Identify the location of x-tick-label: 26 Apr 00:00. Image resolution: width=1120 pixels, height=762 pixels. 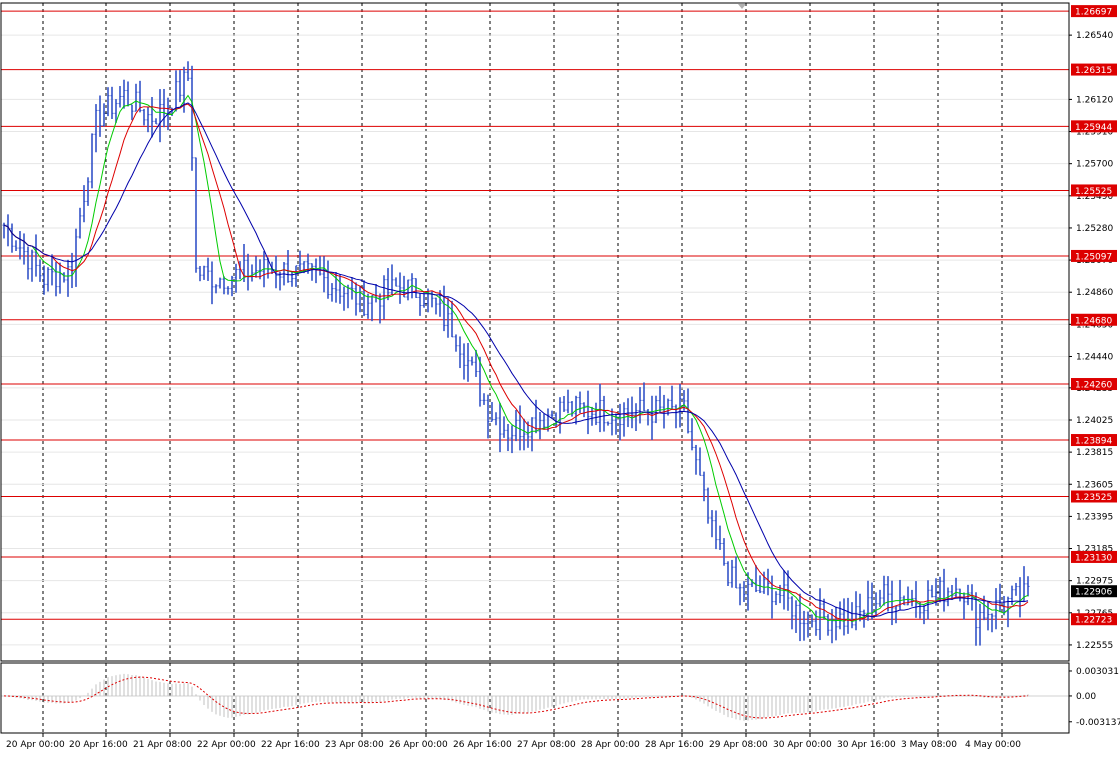
(418, 745).